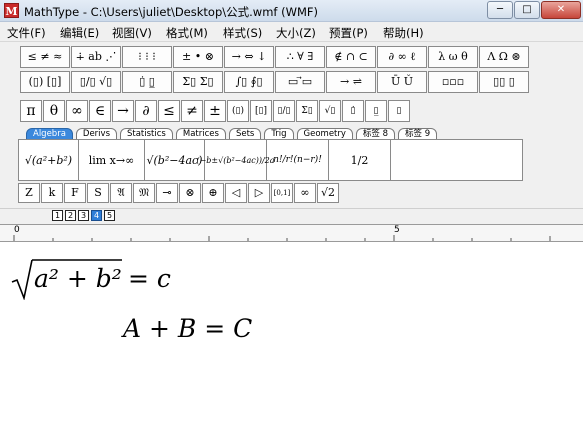  I want to click on circled-plus-button: ⊕, so click(213, 193).